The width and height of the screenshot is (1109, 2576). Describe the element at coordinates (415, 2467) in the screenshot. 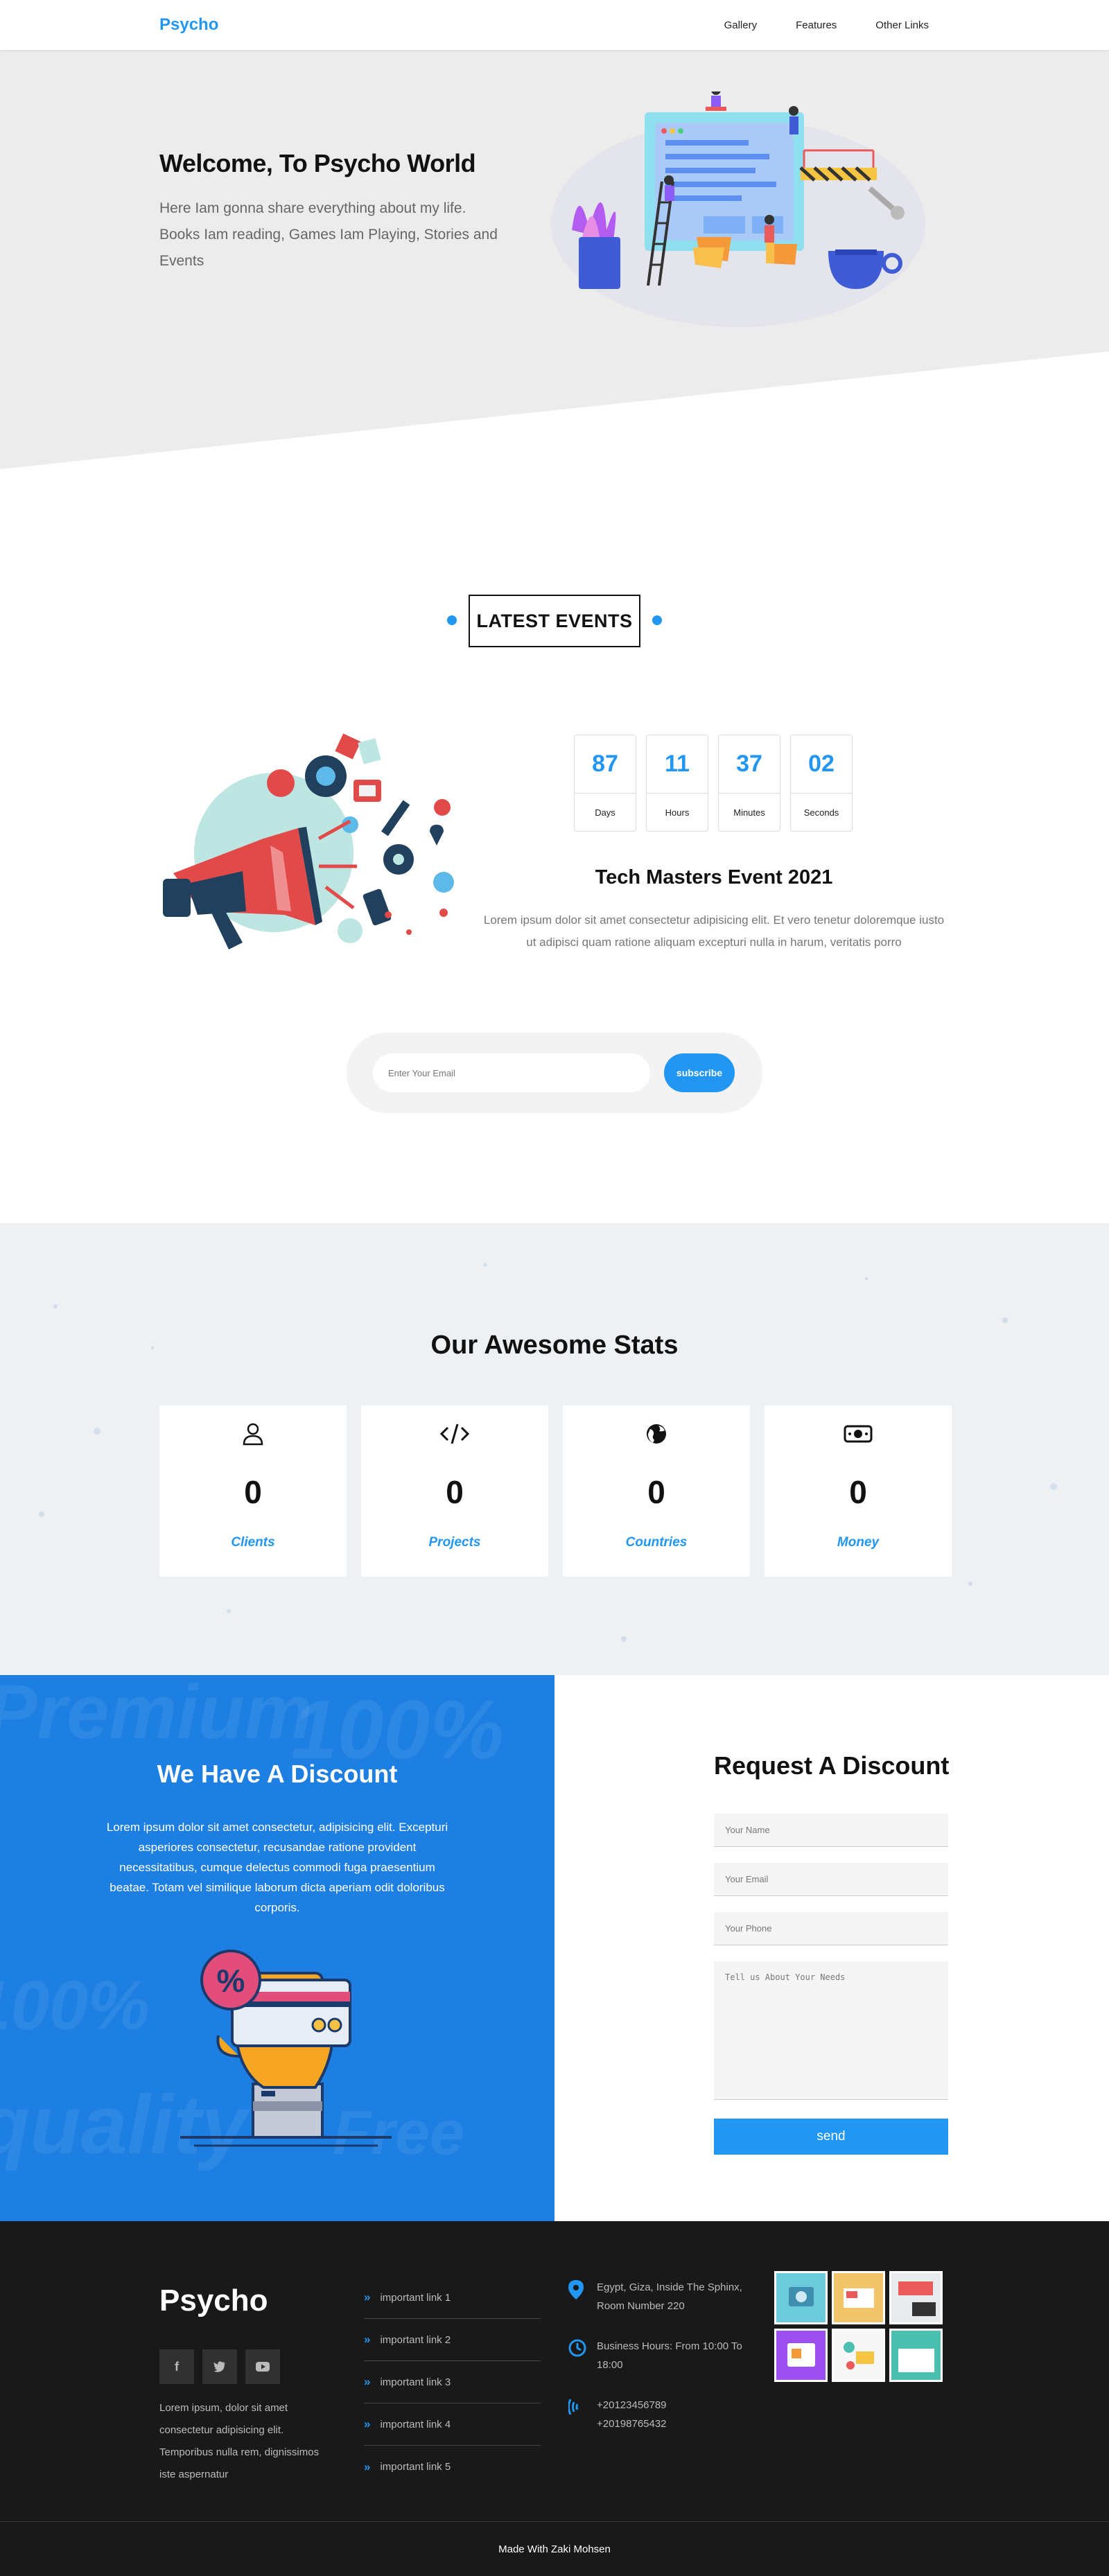

I see `footer-link-label: important link 5` at that location.